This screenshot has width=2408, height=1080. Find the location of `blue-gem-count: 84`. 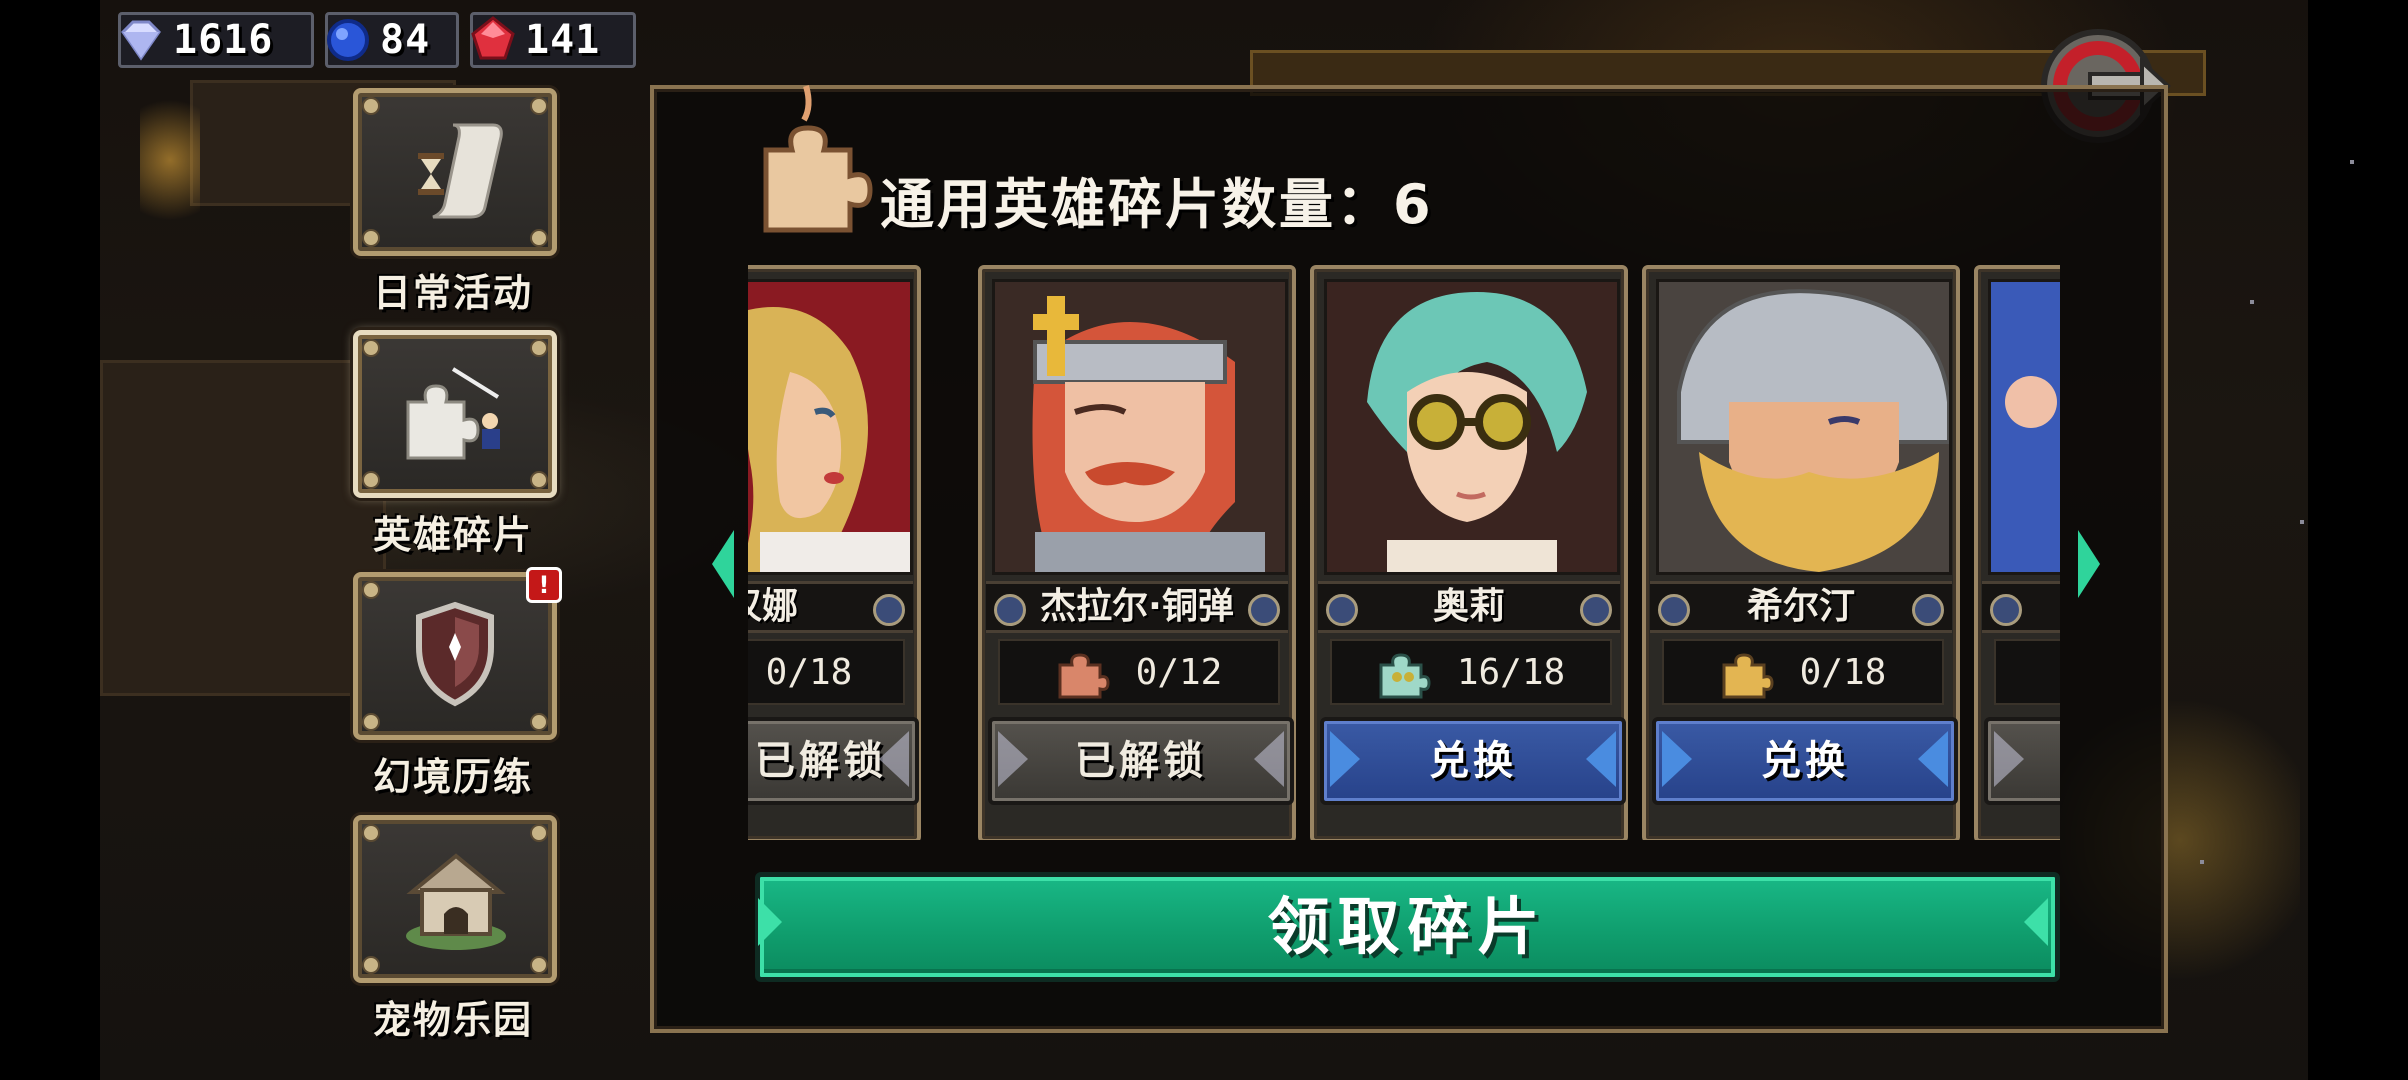

blue-gem-count: 84 is located at coordinates (405, 40).